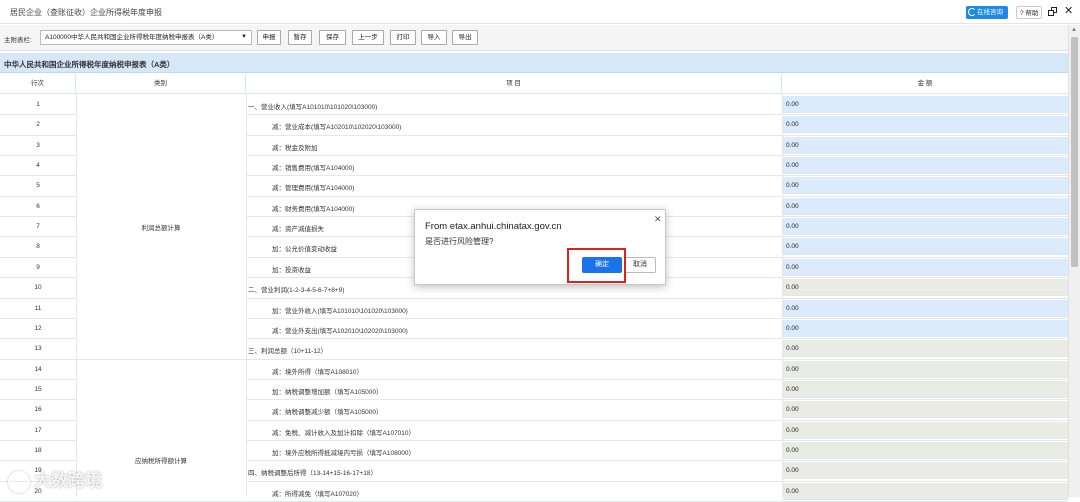 This screenshot has height=502, width=1080. I want to click on row-item-label: 减：免税、减计收入及加计扣除（填写A107010）, so click(344, 433).